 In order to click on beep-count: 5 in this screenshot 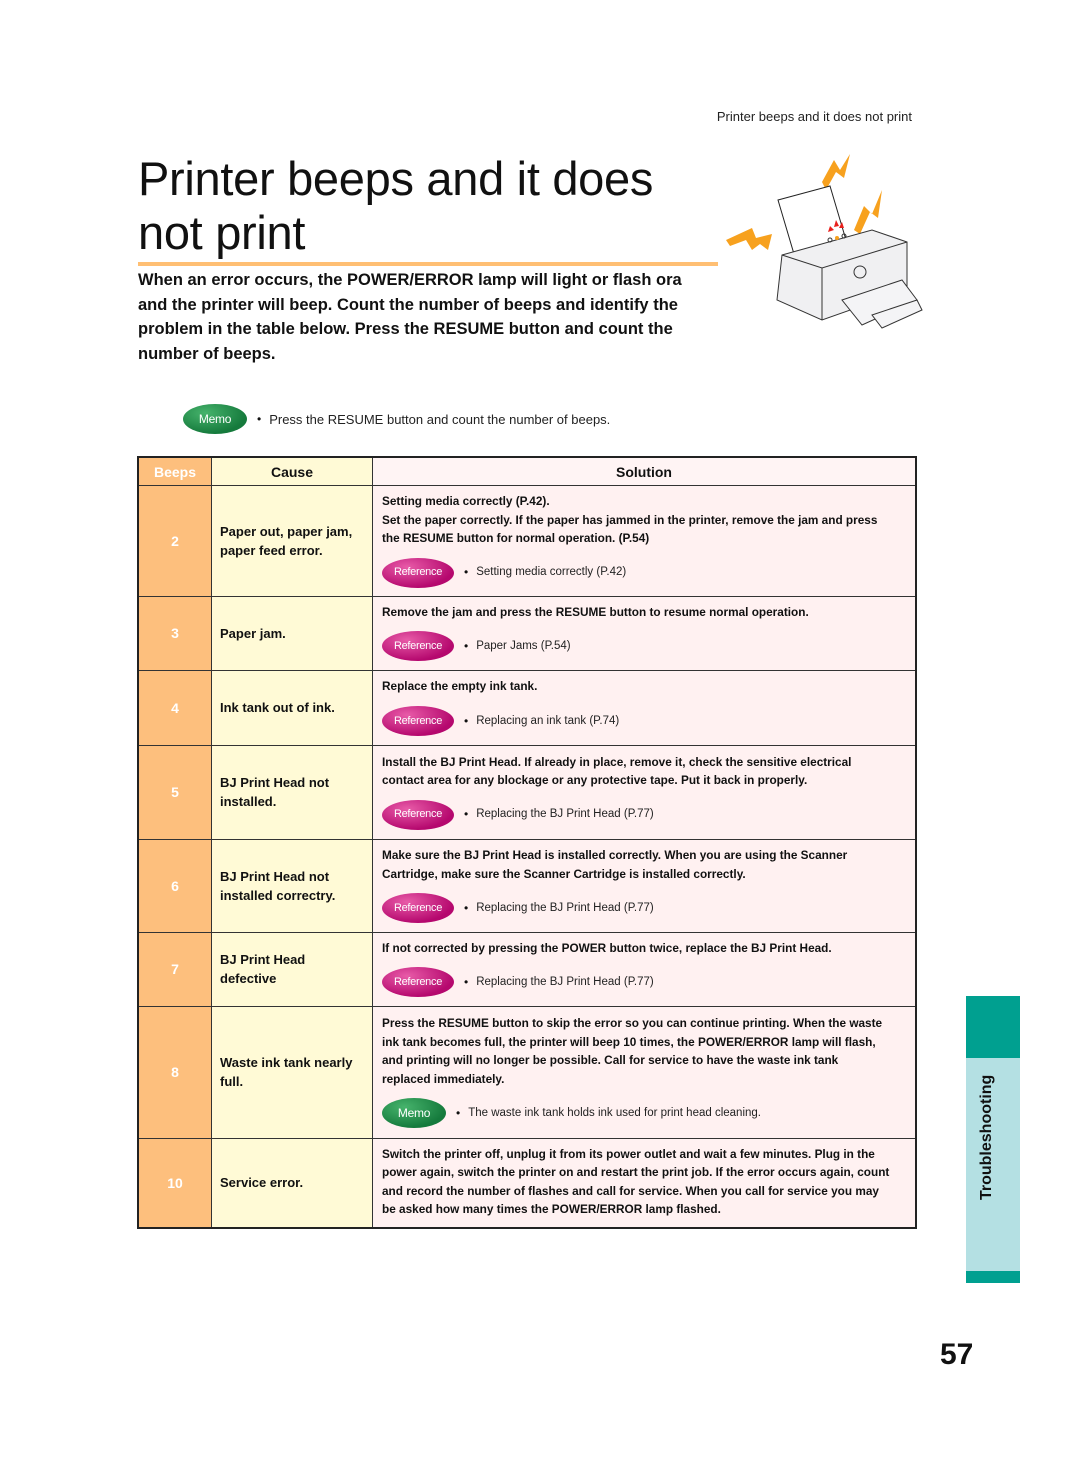, I will do `click(174, 792)`.